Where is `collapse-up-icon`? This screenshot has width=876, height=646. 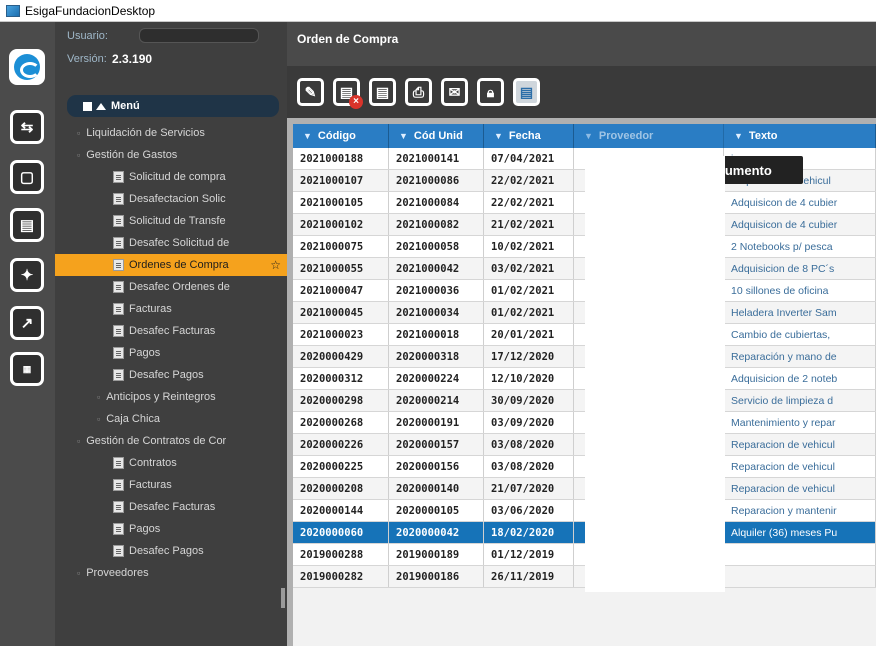
collapse-up-icon is located at coordinates (101, 106).